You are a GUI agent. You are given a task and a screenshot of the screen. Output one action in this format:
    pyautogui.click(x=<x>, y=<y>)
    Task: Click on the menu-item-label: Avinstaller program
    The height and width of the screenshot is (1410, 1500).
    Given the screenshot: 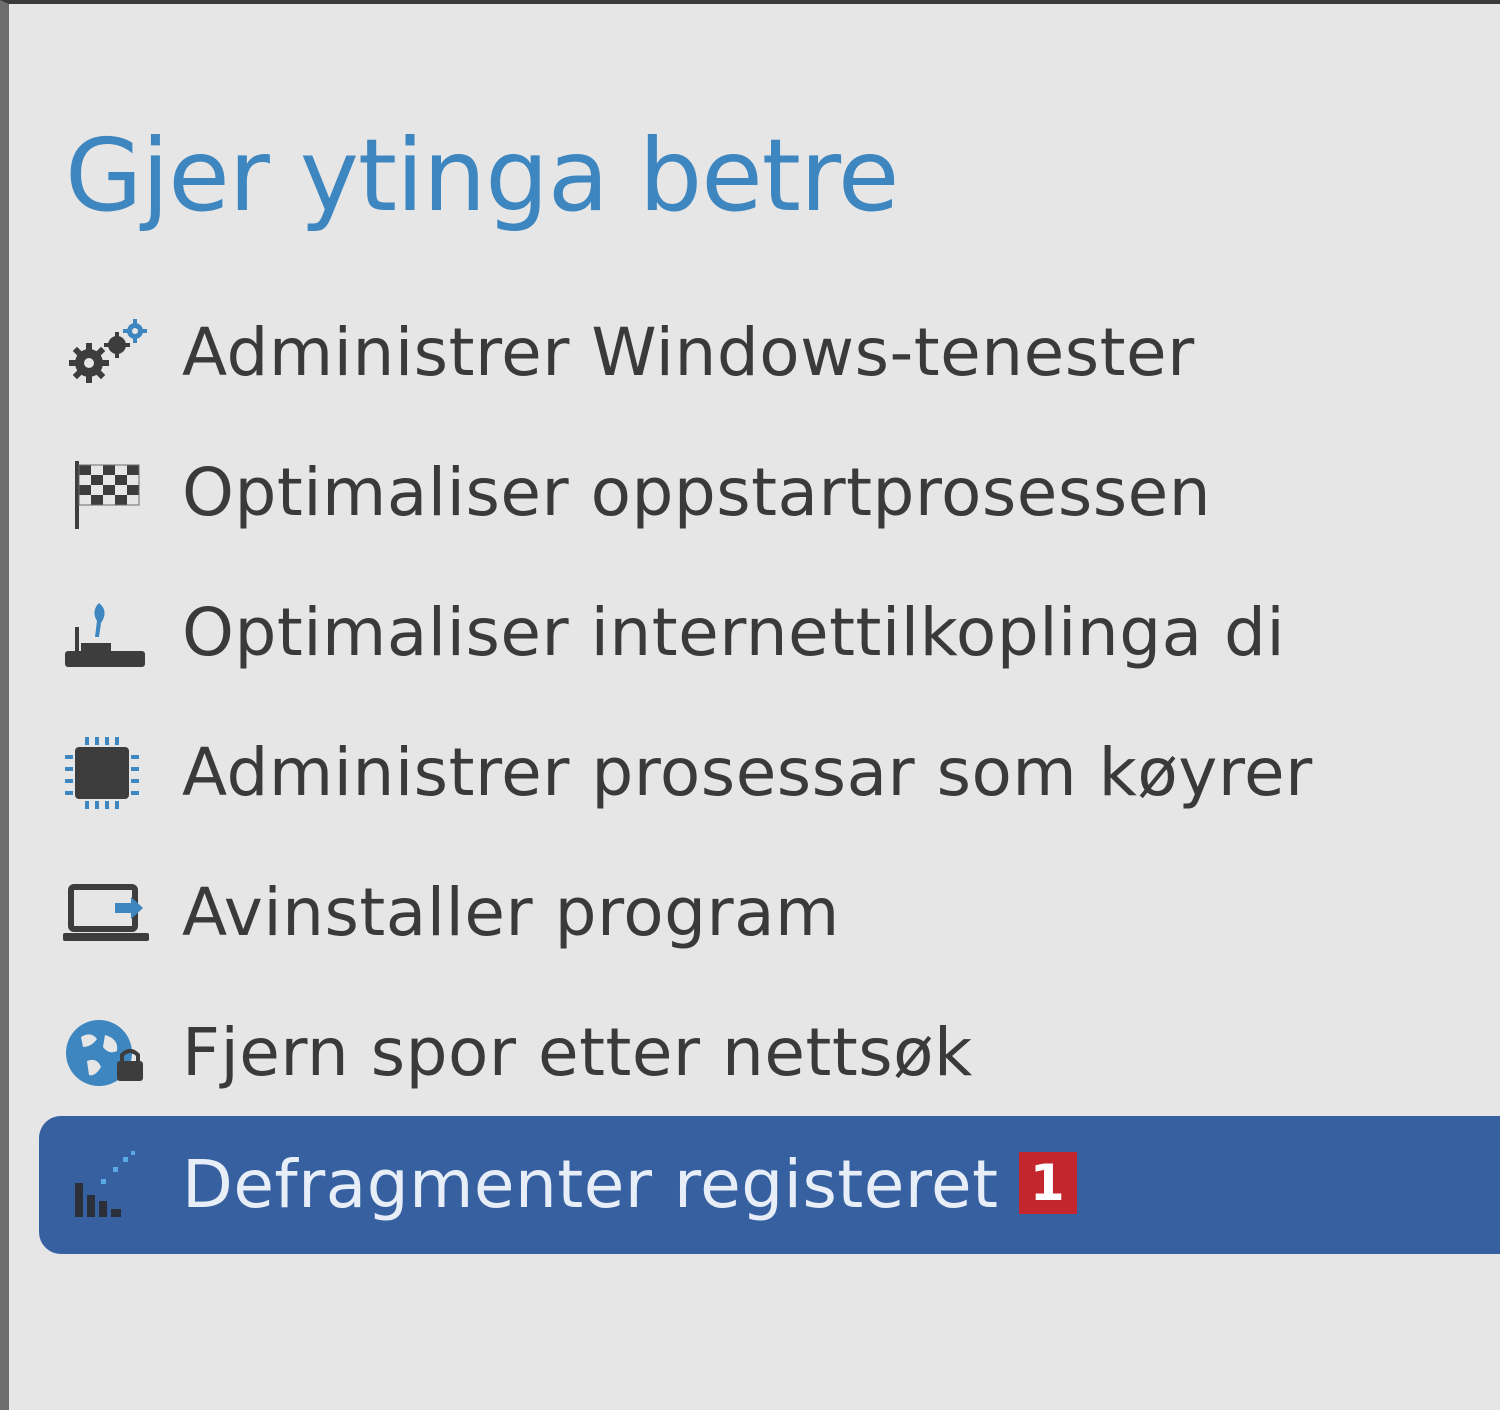 What is the action you would take?
    pyautogui.click(x=511, y=912)
    